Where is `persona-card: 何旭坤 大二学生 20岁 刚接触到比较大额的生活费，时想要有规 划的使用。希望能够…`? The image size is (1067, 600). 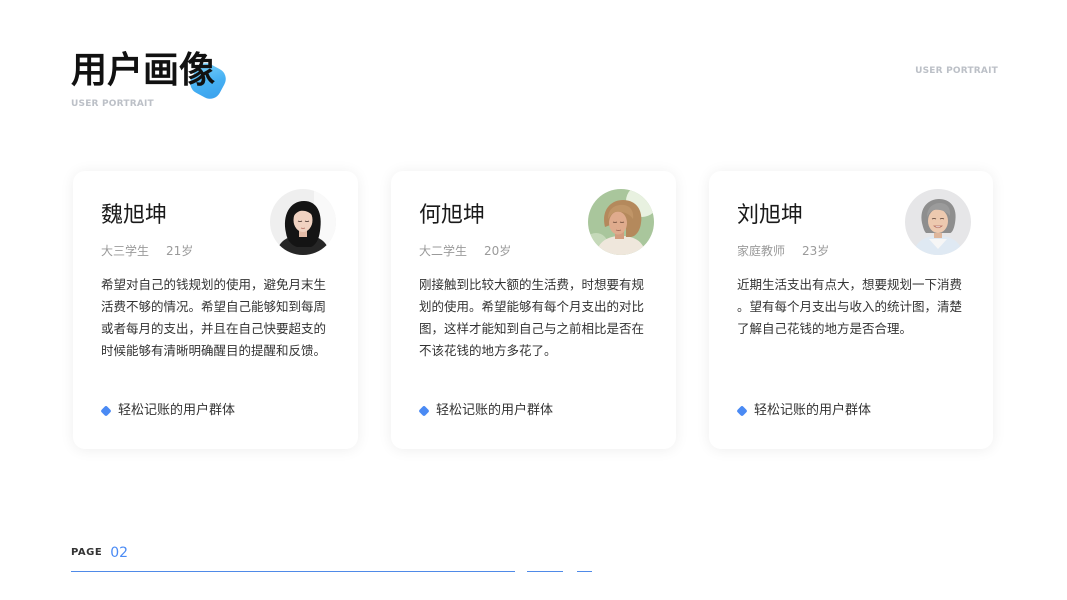
persona-card: 何旭坤 大二学生 20岁 刚接触到比较大额的生活费，时想要有规 划的使用。希望能够… is located at coordinates (533, 310).